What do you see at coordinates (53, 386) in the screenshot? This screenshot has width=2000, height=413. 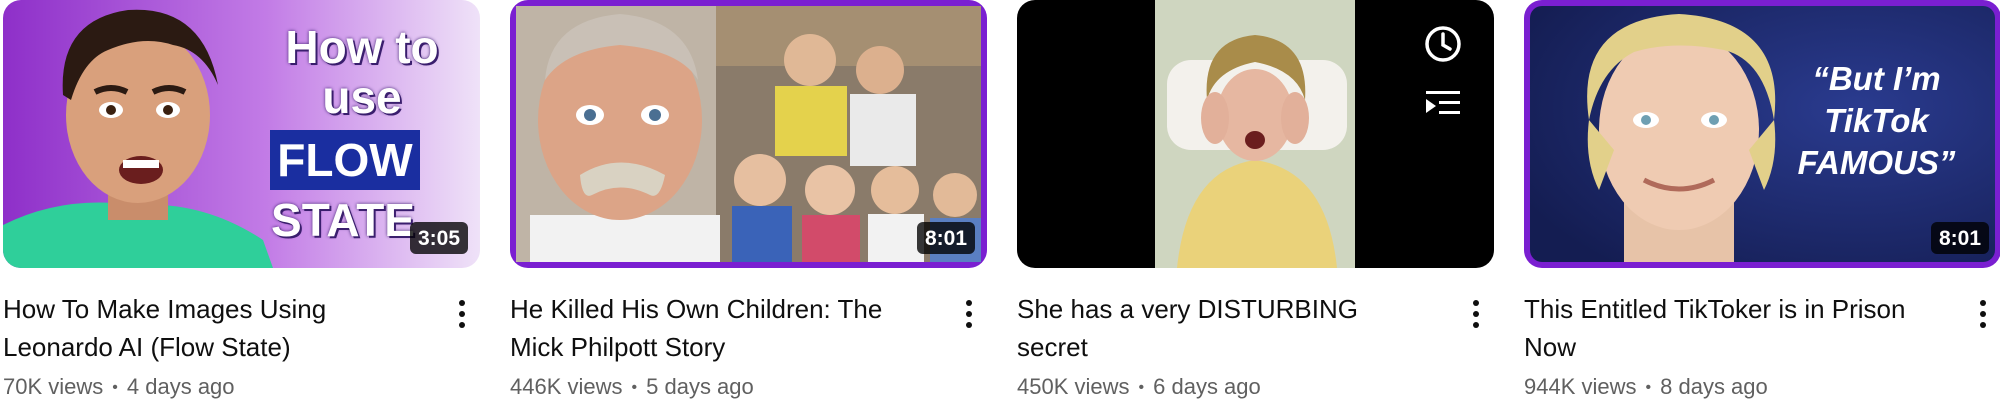 I see `view-count: 70K views` at bounding box center [53, 386].